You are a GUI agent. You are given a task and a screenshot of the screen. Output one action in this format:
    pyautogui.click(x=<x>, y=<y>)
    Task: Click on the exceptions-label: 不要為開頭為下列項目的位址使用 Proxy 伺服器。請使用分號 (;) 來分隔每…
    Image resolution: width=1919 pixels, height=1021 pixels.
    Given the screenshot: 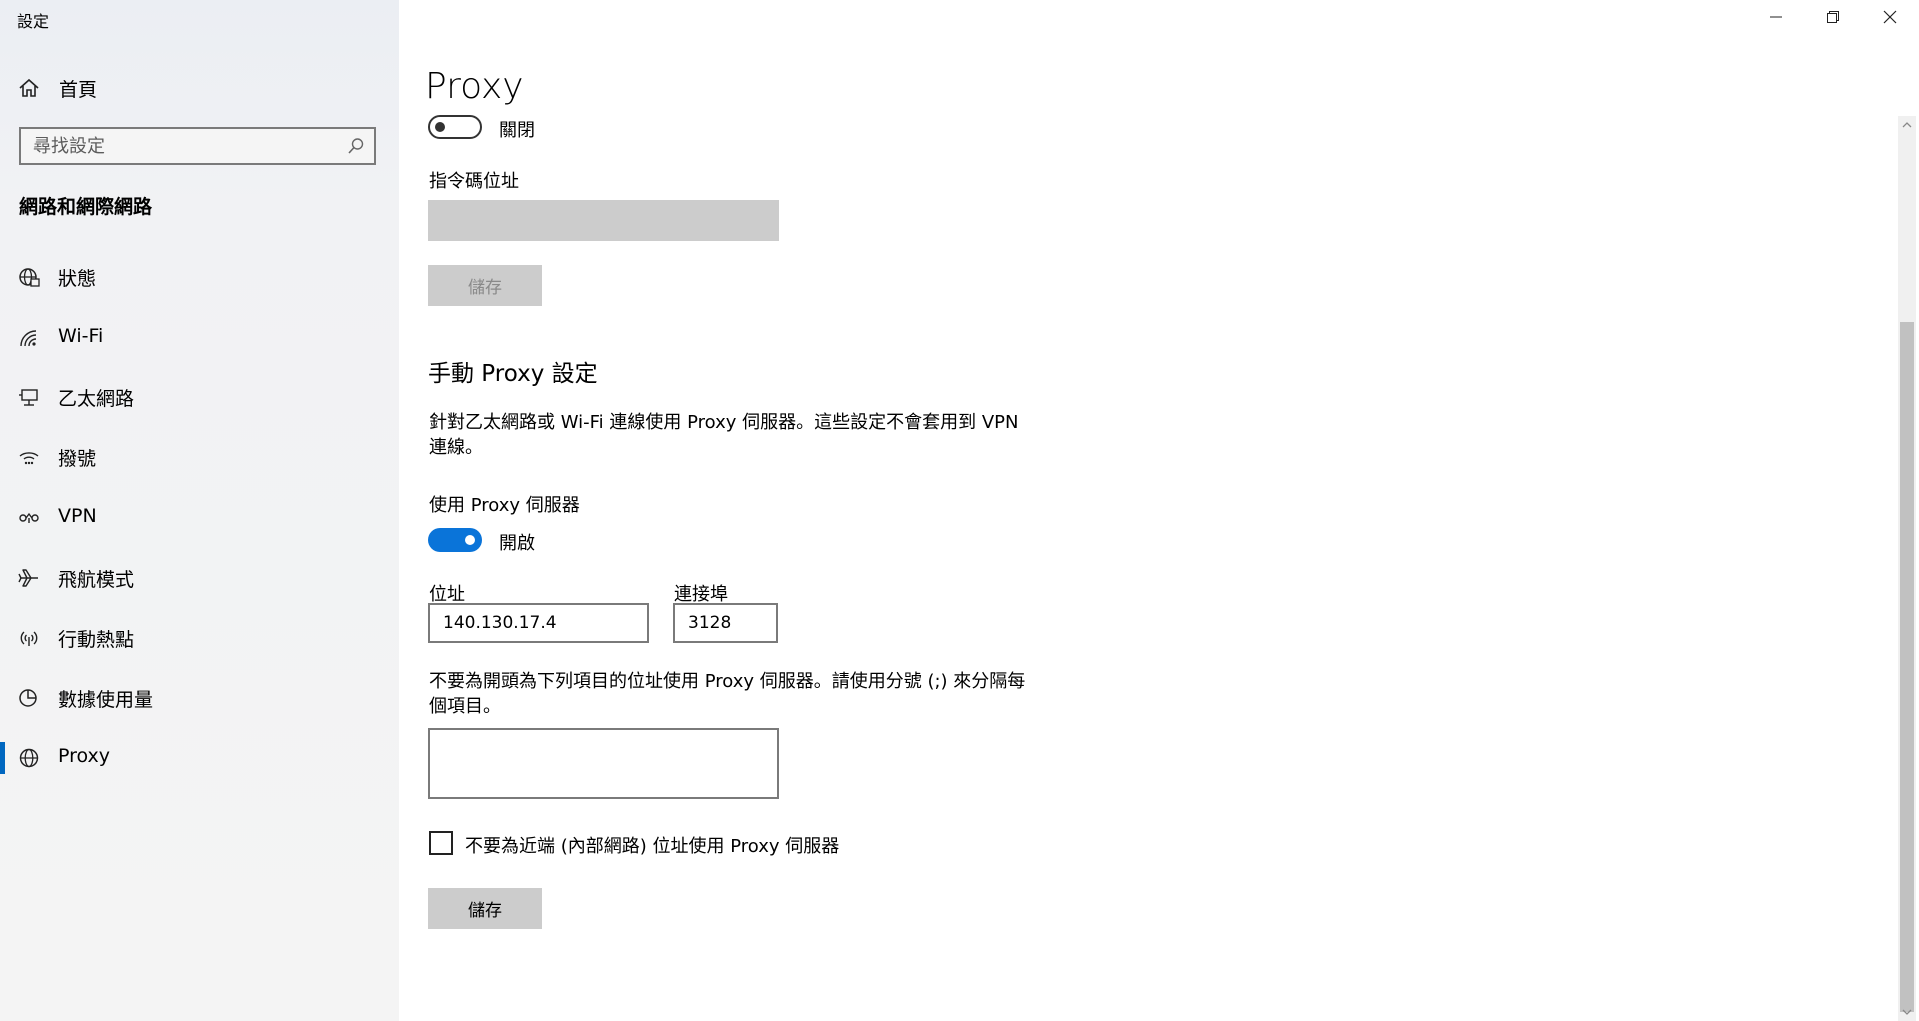 What is the action you would take?
    pyautogui.click(x=727, y=694)
    